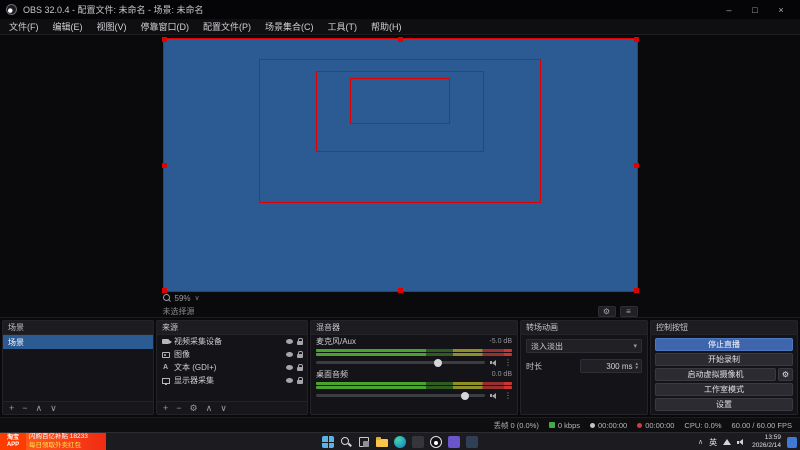 The height and width of the screenshot is (450, 800). I want to click on filters-button: ≡, so click(628, 311).